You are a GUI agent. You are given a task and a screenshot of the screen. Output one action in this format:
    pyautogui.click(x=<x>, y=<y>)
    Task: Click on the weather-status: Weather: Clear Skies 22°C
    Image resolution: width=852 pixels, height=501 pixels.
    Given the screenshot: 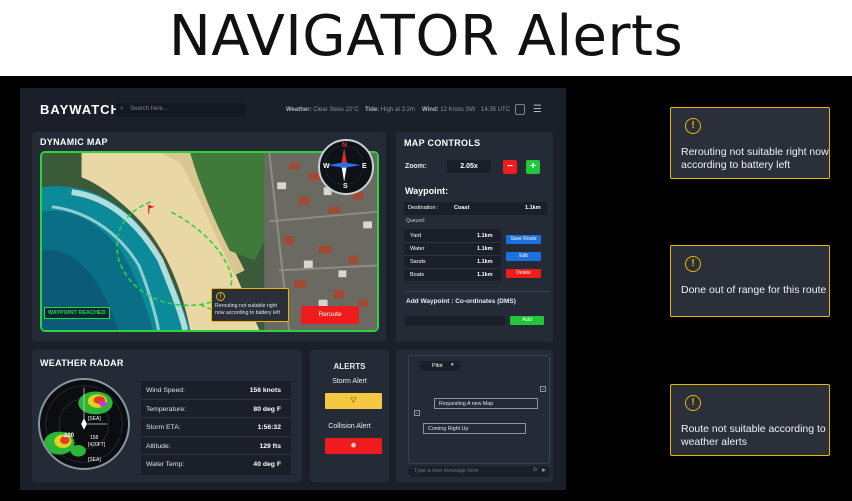 What is the action you would take?
    pyautogui.click(x=322, y=110)
    